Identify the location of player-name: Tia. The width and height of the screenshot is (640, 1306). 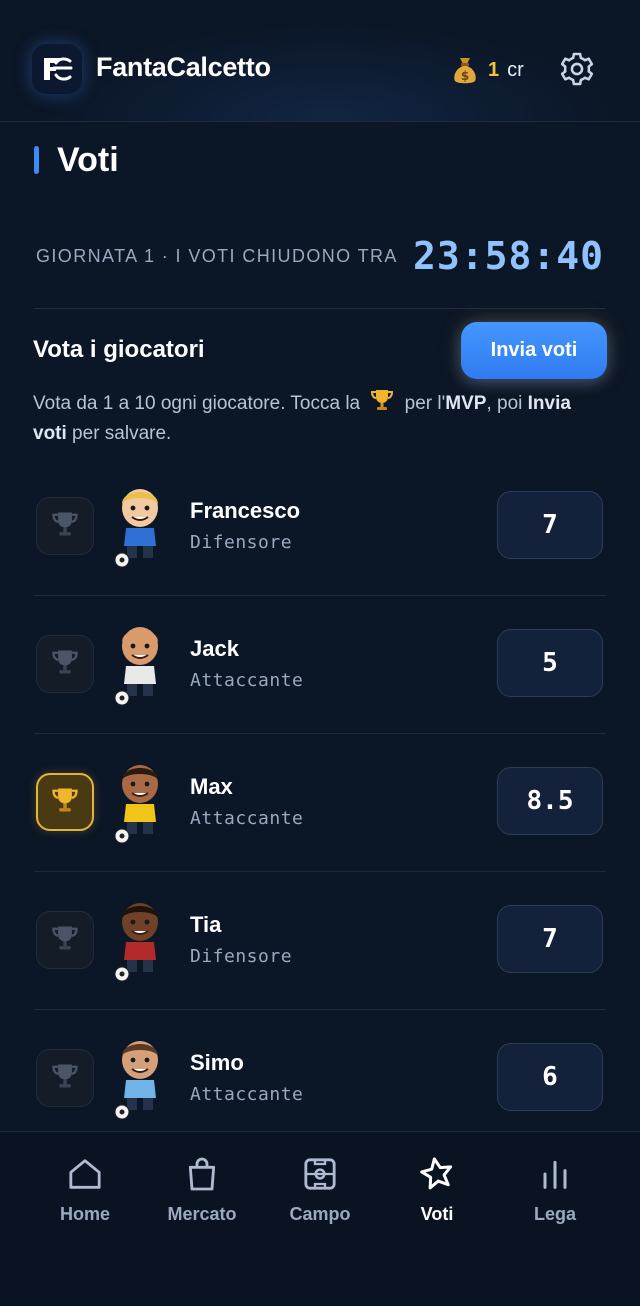
(206, 924).